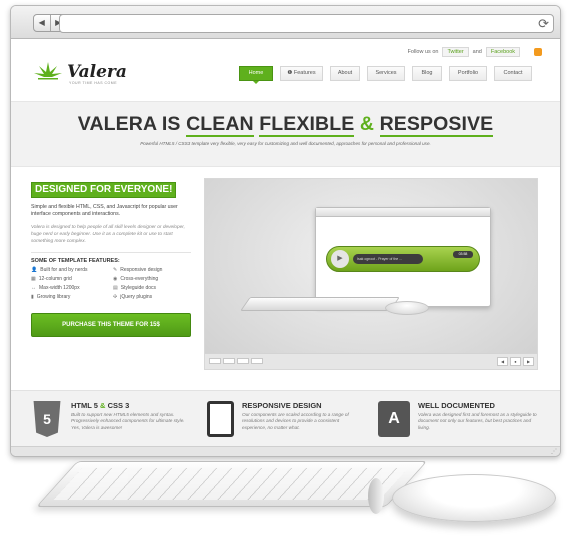  Describe the element at coordinates (103, 405) in the screenshot. I see `feature-html5-amp: &` at that location.